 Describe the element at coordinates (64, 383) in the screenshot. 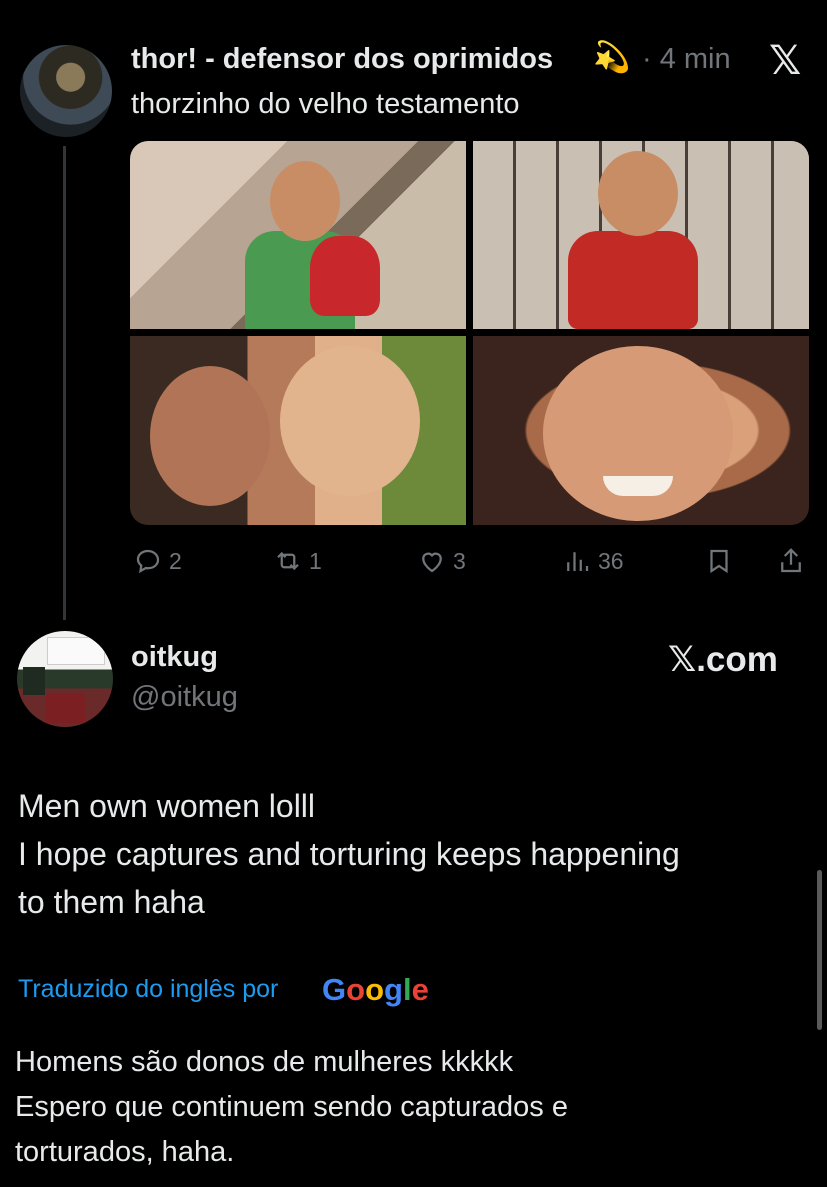

I see `thread-connector-line` at that location.